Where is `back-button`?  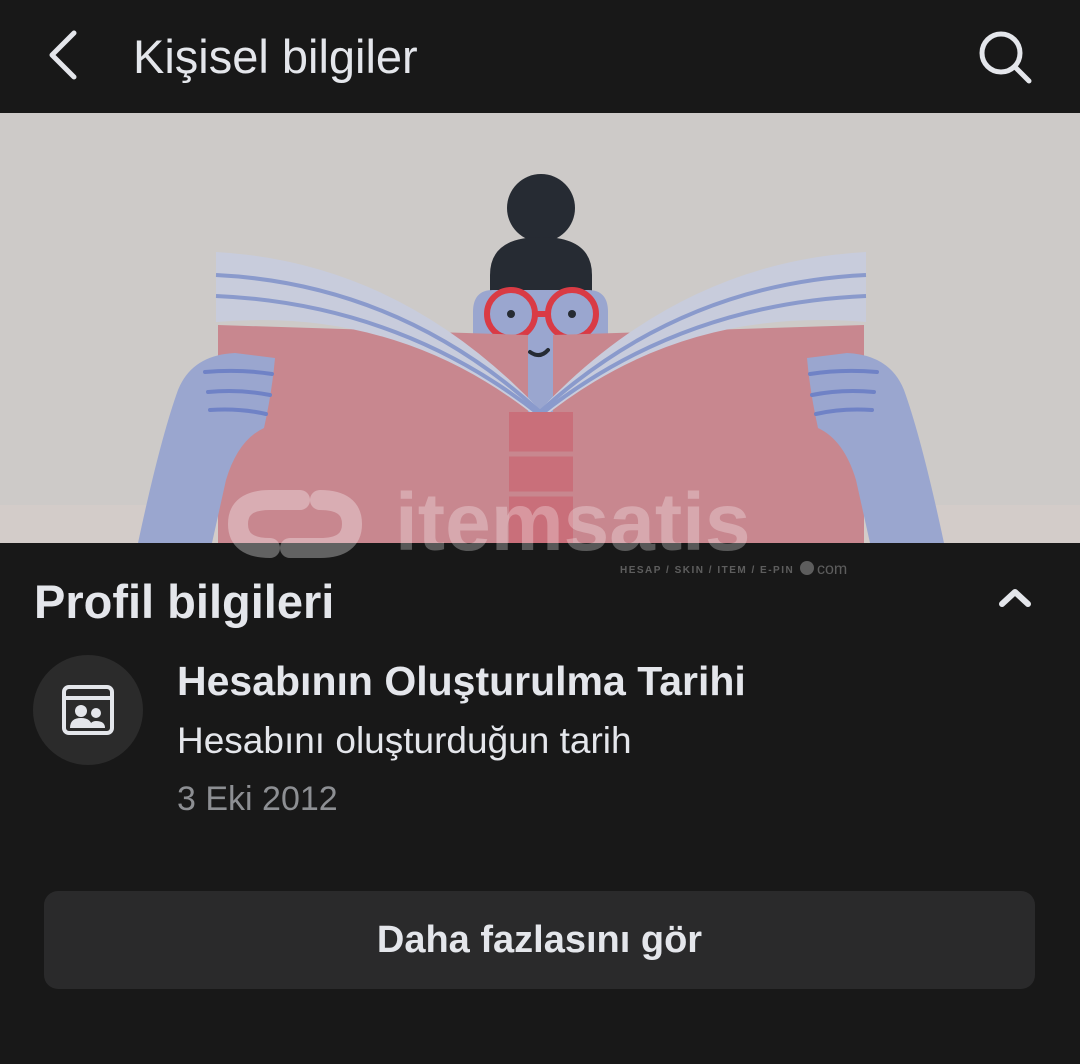
back-button is located at coordinates (66, 55).